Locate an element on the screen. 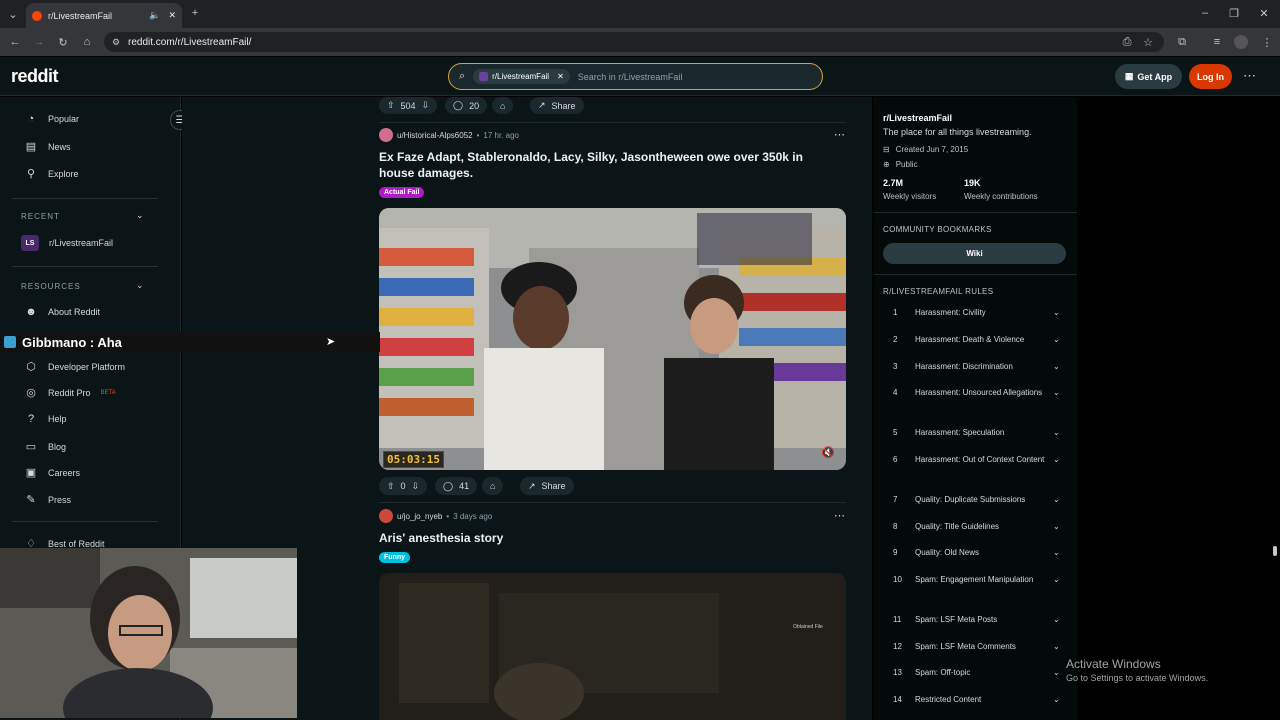 The height and width of the screenshot is (720, 1280). subreddit-chip-icon is located at coordinates (484, 76).